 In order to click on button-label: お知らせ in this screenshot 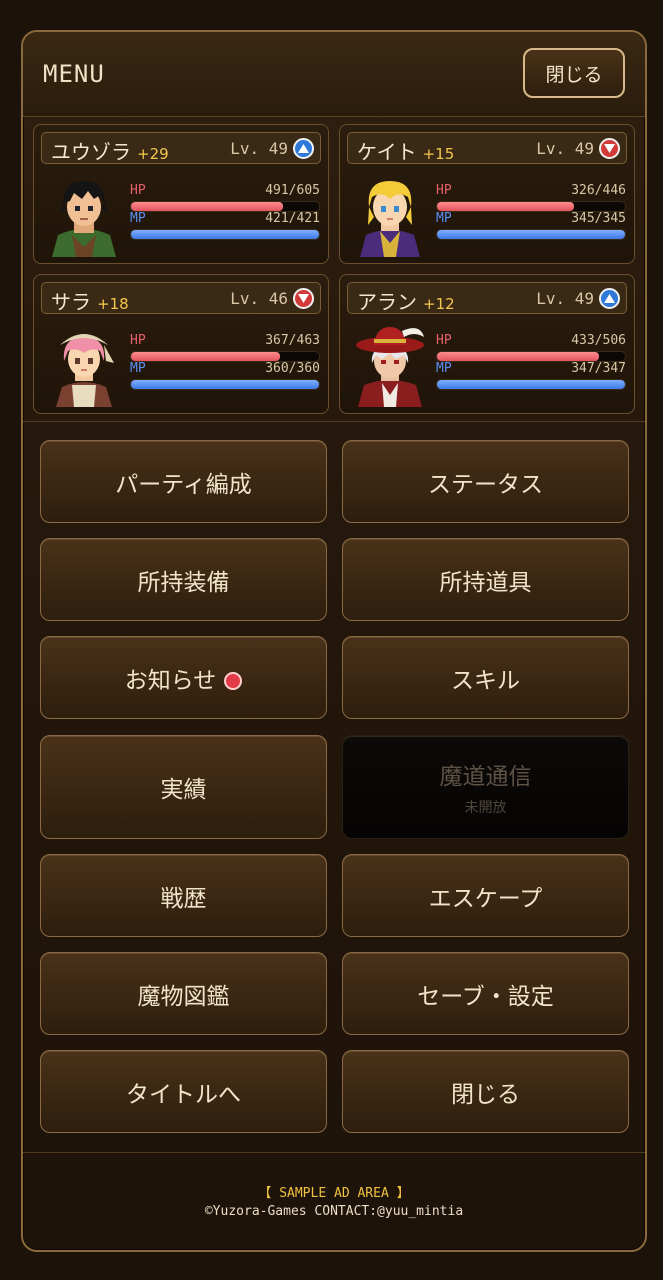, I will do `click(170, 680)`.